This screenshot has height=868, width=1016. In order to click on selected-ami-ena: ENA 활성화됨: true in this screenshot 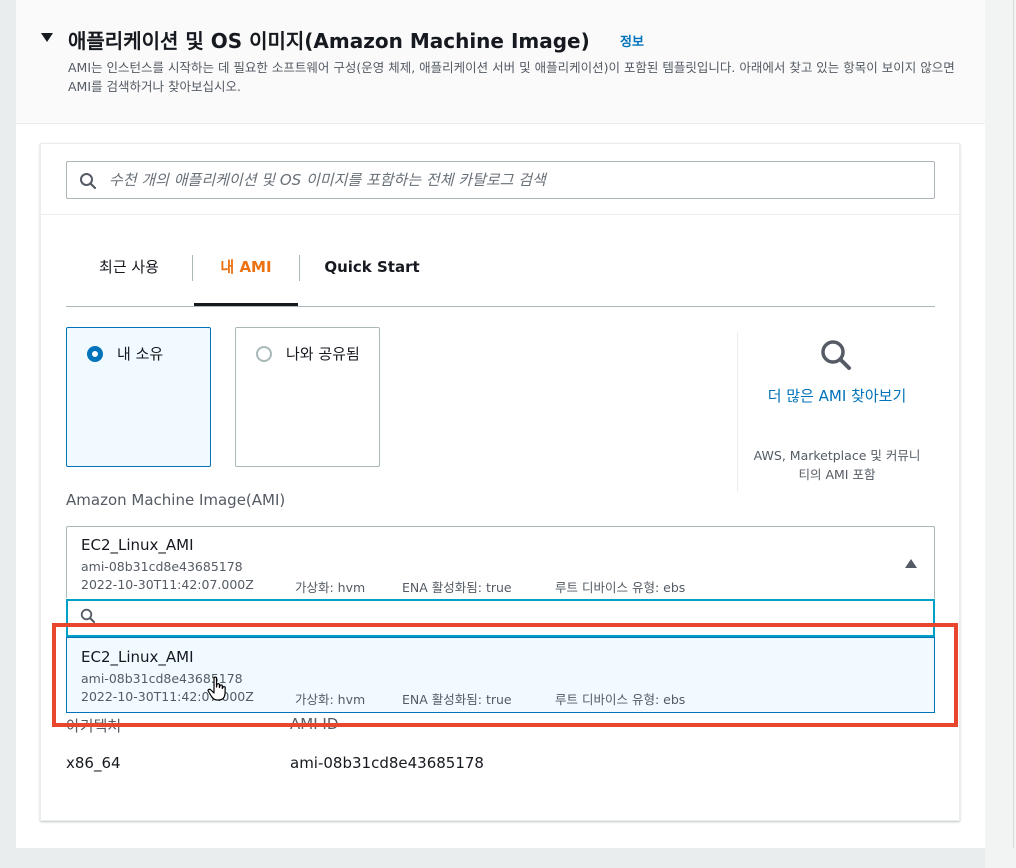, I will do `click(457, 587)`.